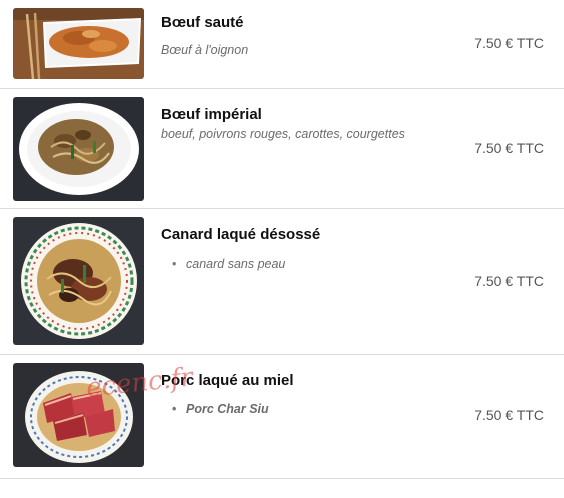  What do you see at coordinates (220, 409) in the screenshot?
I see `dish-description: Porc Char Siu` at bounding box center [220, 409].